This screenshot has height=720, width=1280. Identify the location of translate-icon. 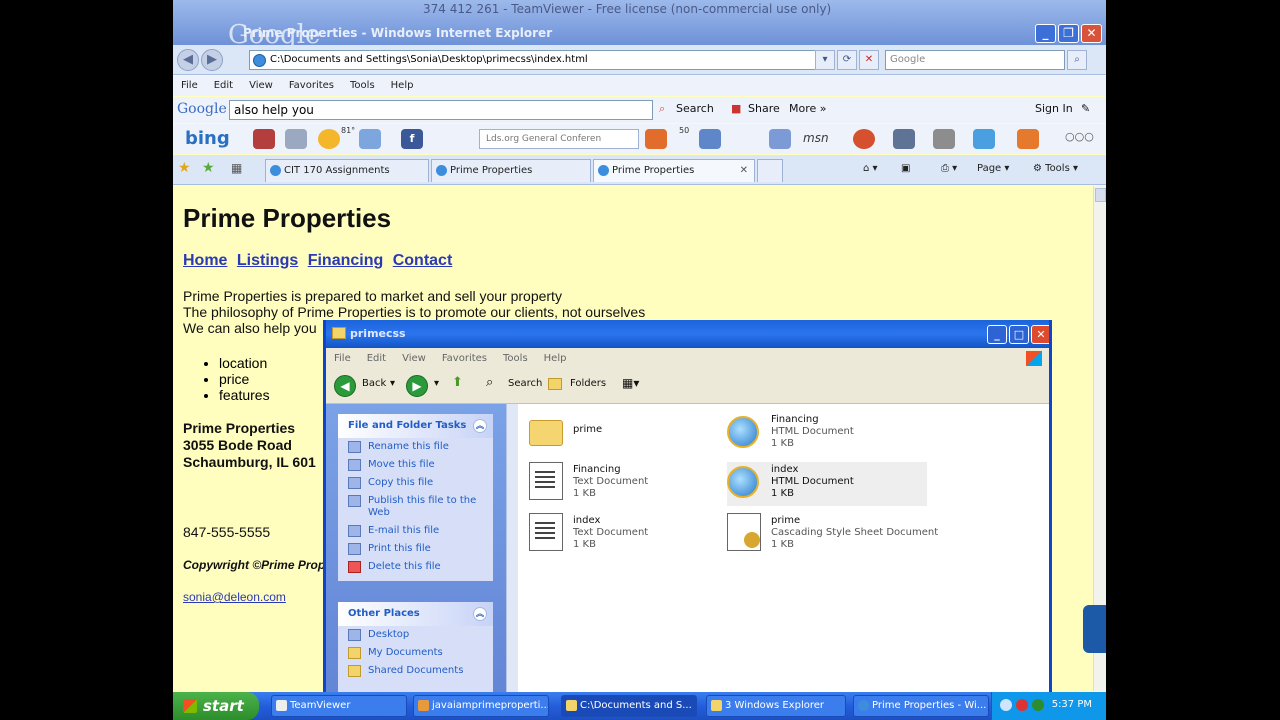
(984, 139).